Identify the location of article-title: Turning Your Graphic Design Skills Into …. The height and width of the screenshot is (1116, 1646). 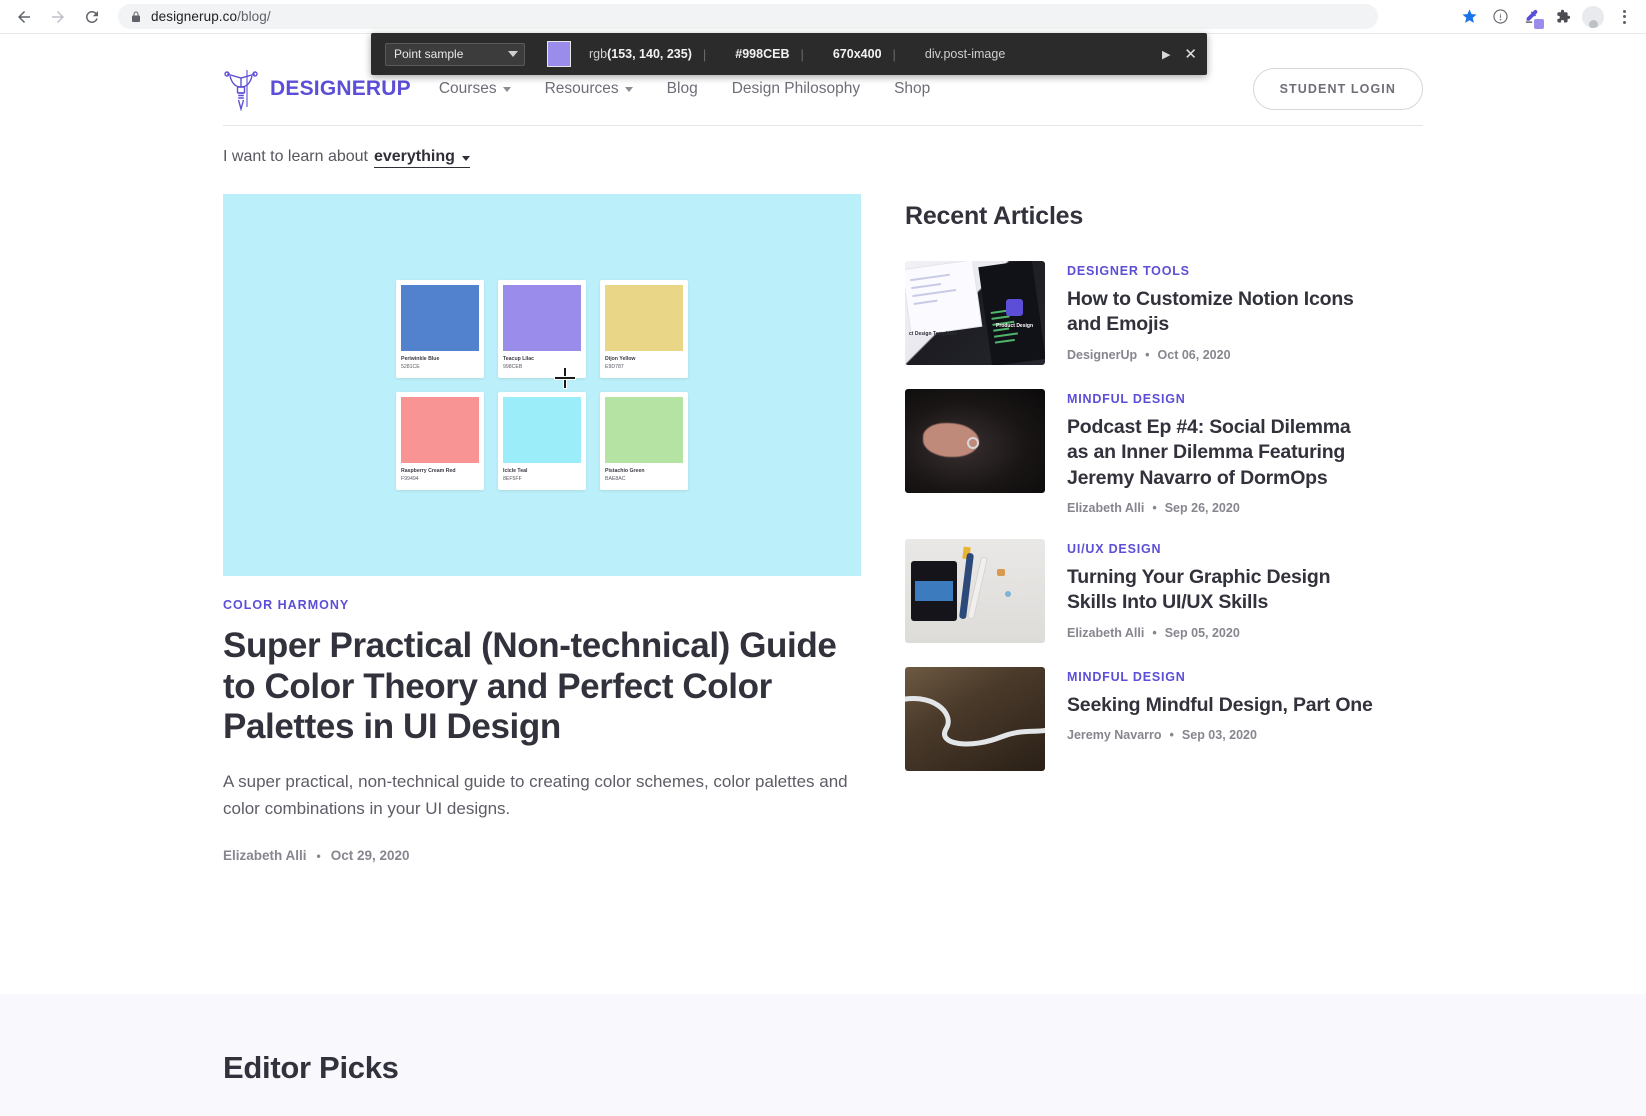
(1221, 590).